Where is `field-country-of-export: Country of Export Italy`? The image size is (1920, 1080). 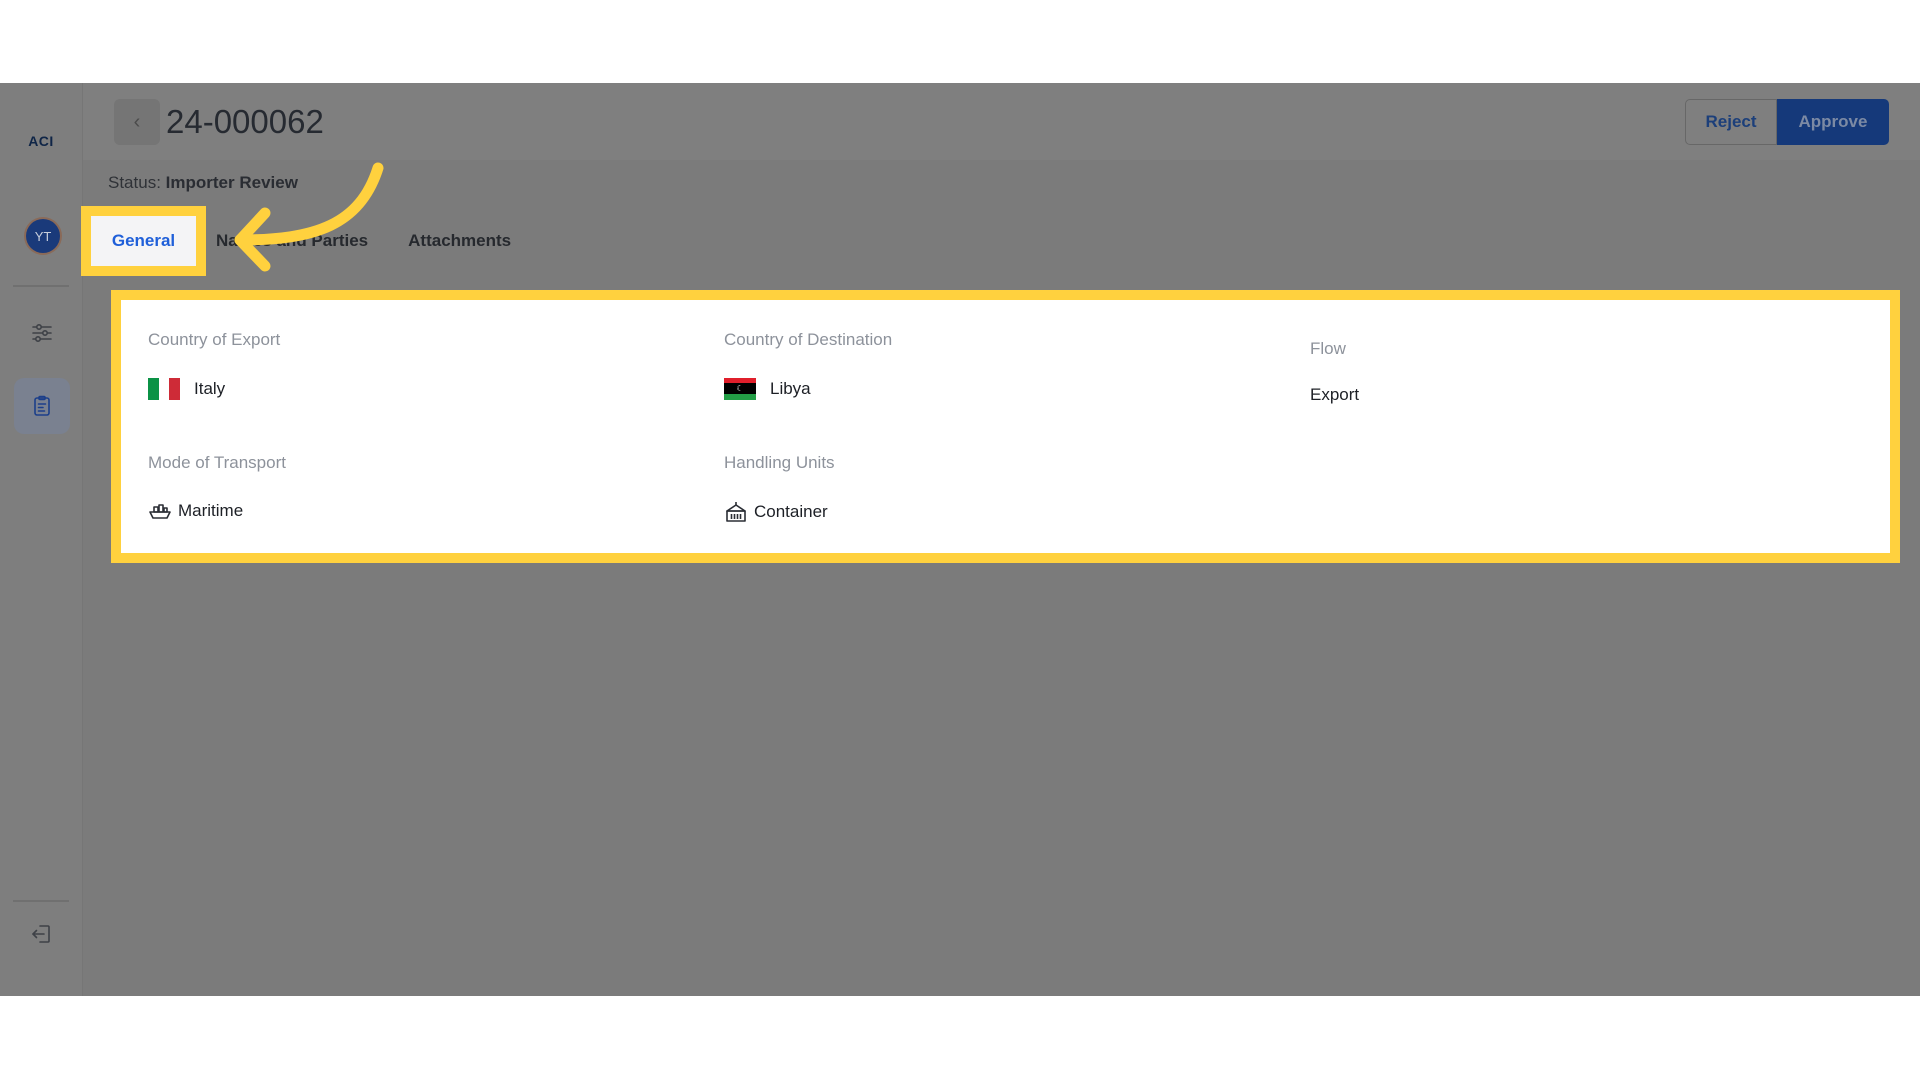
field-country-of-export: Country of Export Italy is located at coordinates (214, 365).